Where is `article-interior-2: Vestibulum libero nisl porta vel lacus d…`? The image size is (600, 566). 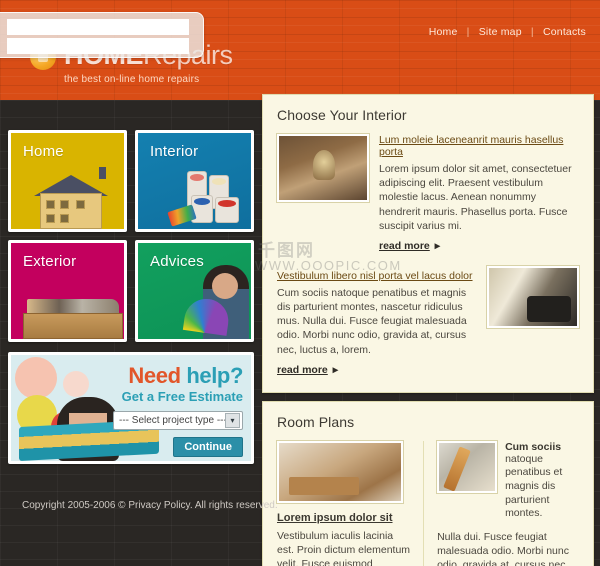
article-interior-2: Vestibulum libero nisl porta vel lacus d… is located at coordinates (428, 321).